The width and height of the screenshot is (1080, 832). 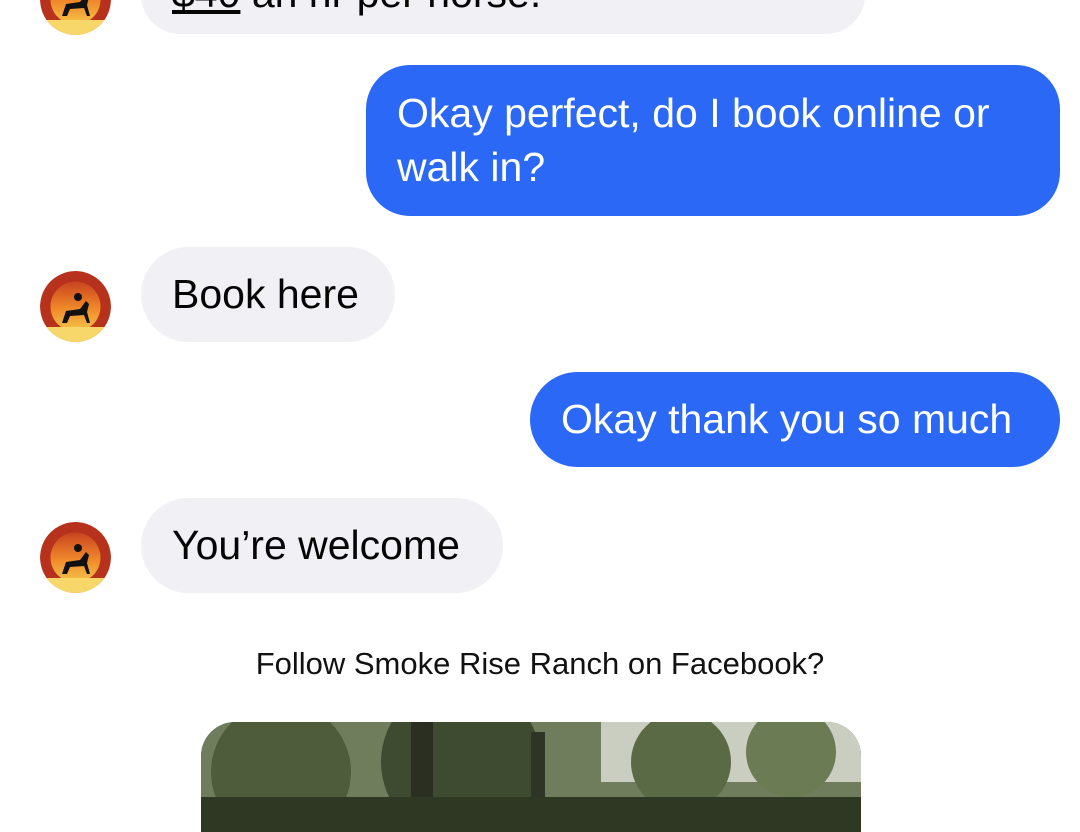 What do you see at coordinates (316, 545) in the screenshot?
I see `message-text: You’re welcome` at bounding box center [316, 545].